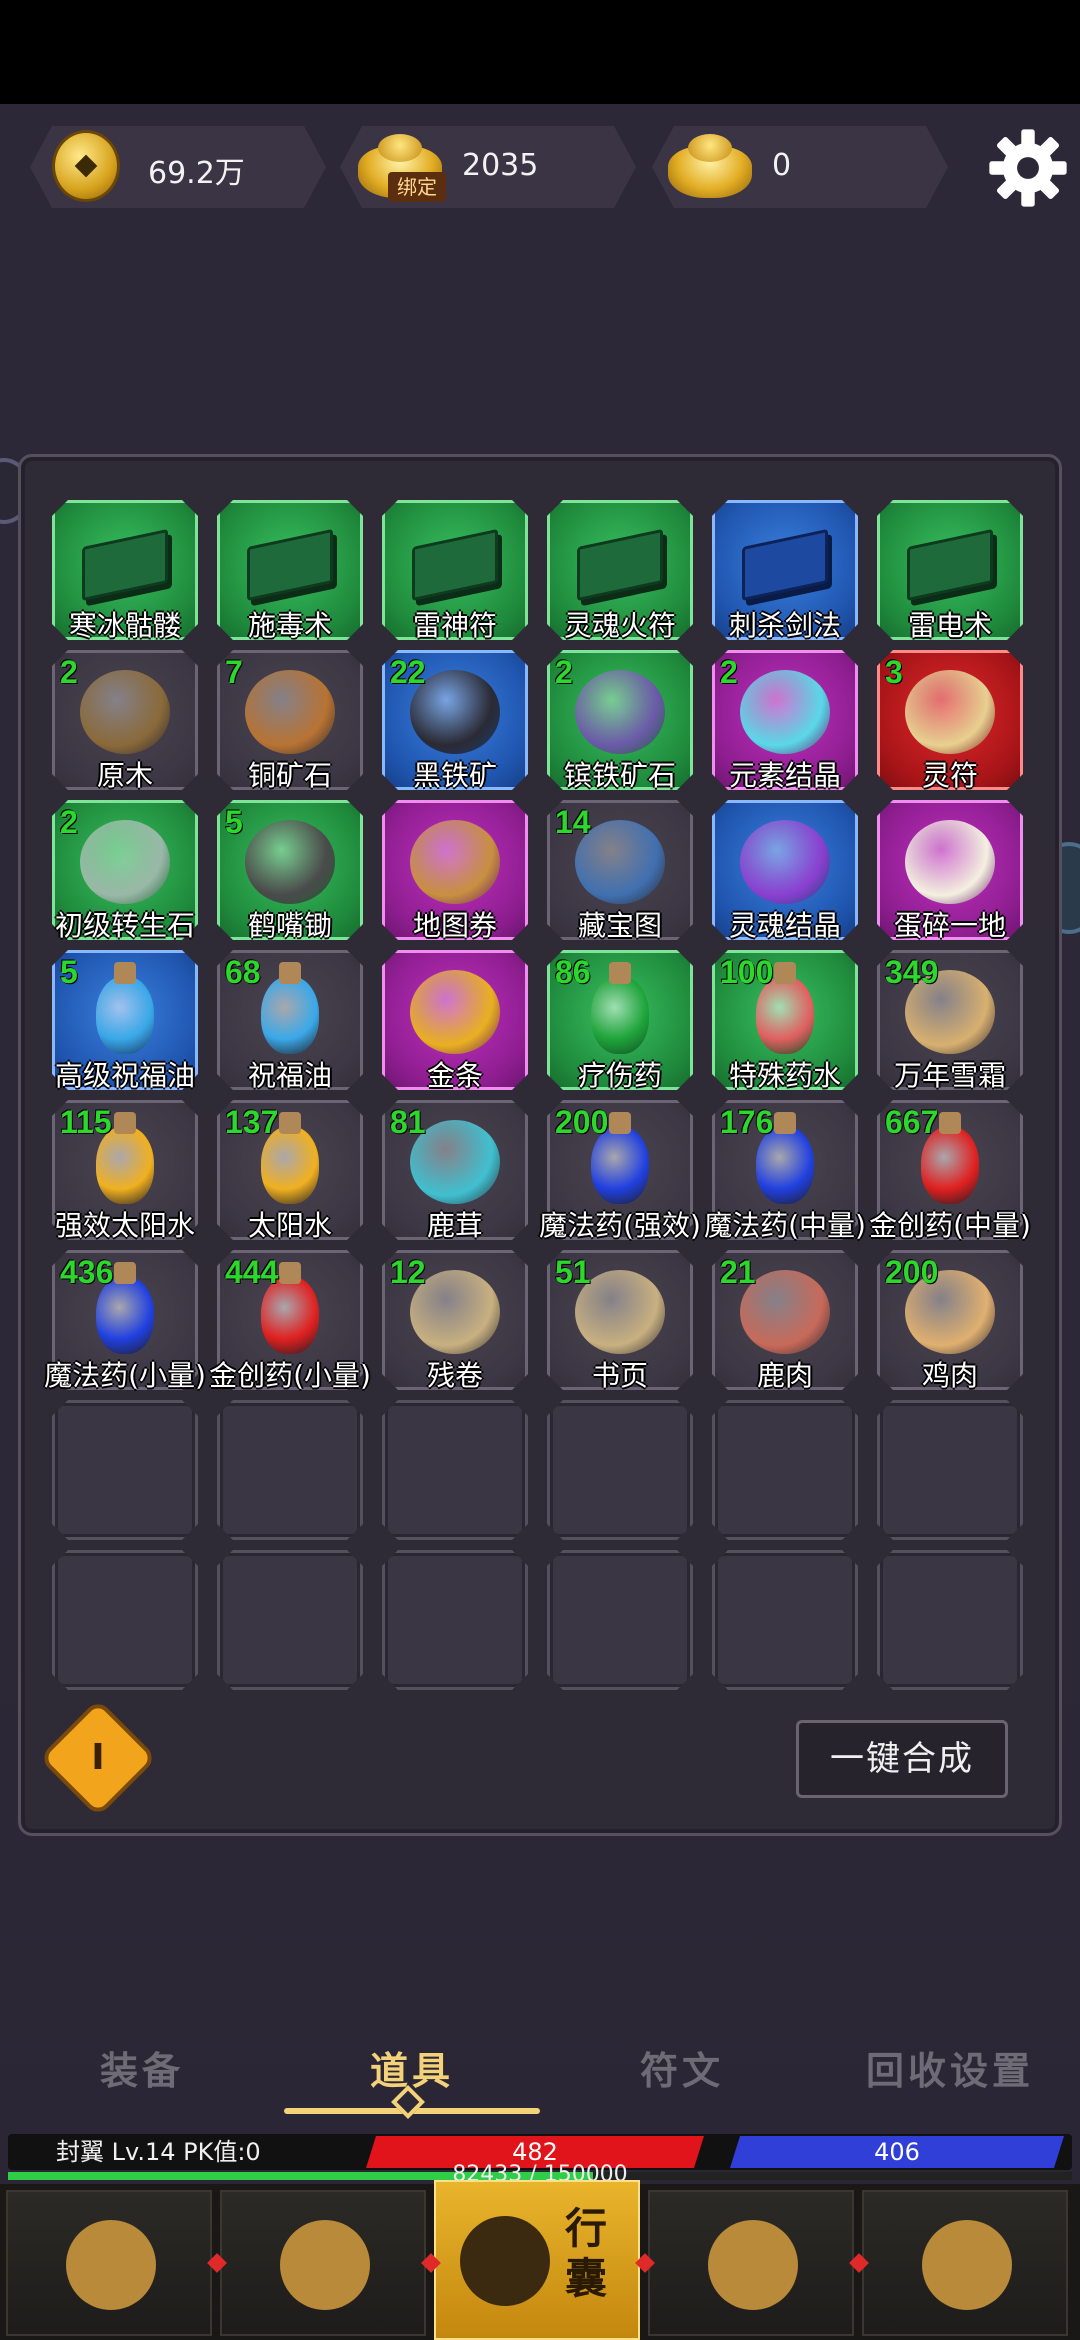 The width and height of the screenshot is (1080, 2340). Describe the element at coordinates (86, 166) in the screenshot. I see `copper-coin-icon` at that location.